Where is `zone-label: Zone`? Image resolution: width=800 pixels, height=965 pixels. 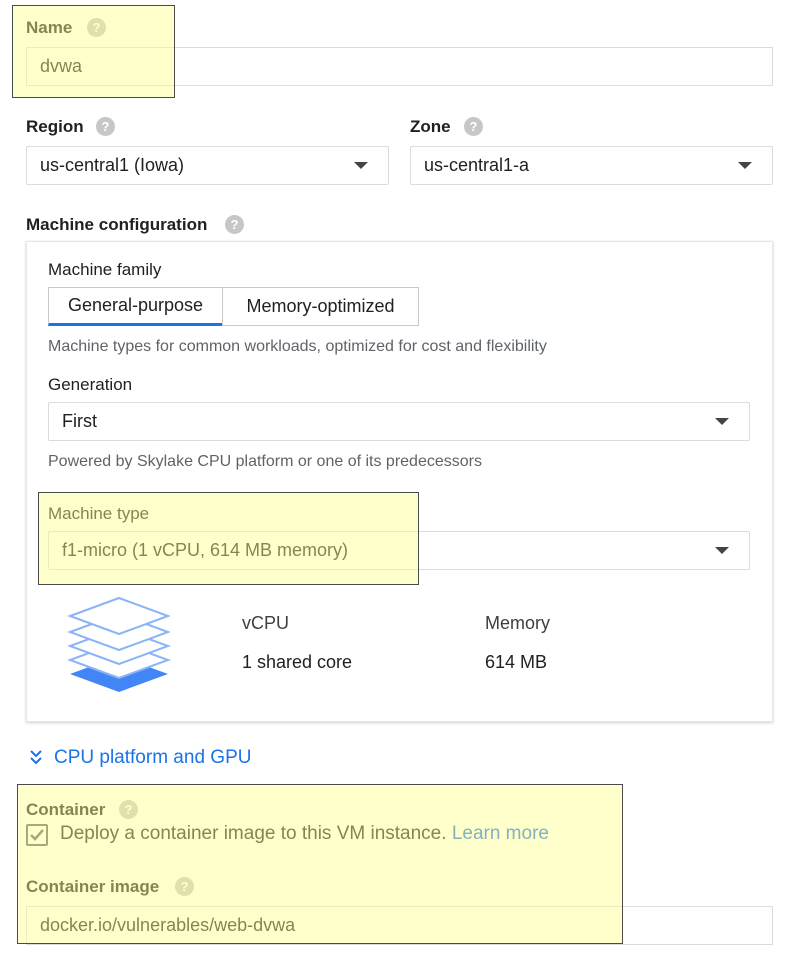
zone-label: Zone is located at coordinates (430, 126).